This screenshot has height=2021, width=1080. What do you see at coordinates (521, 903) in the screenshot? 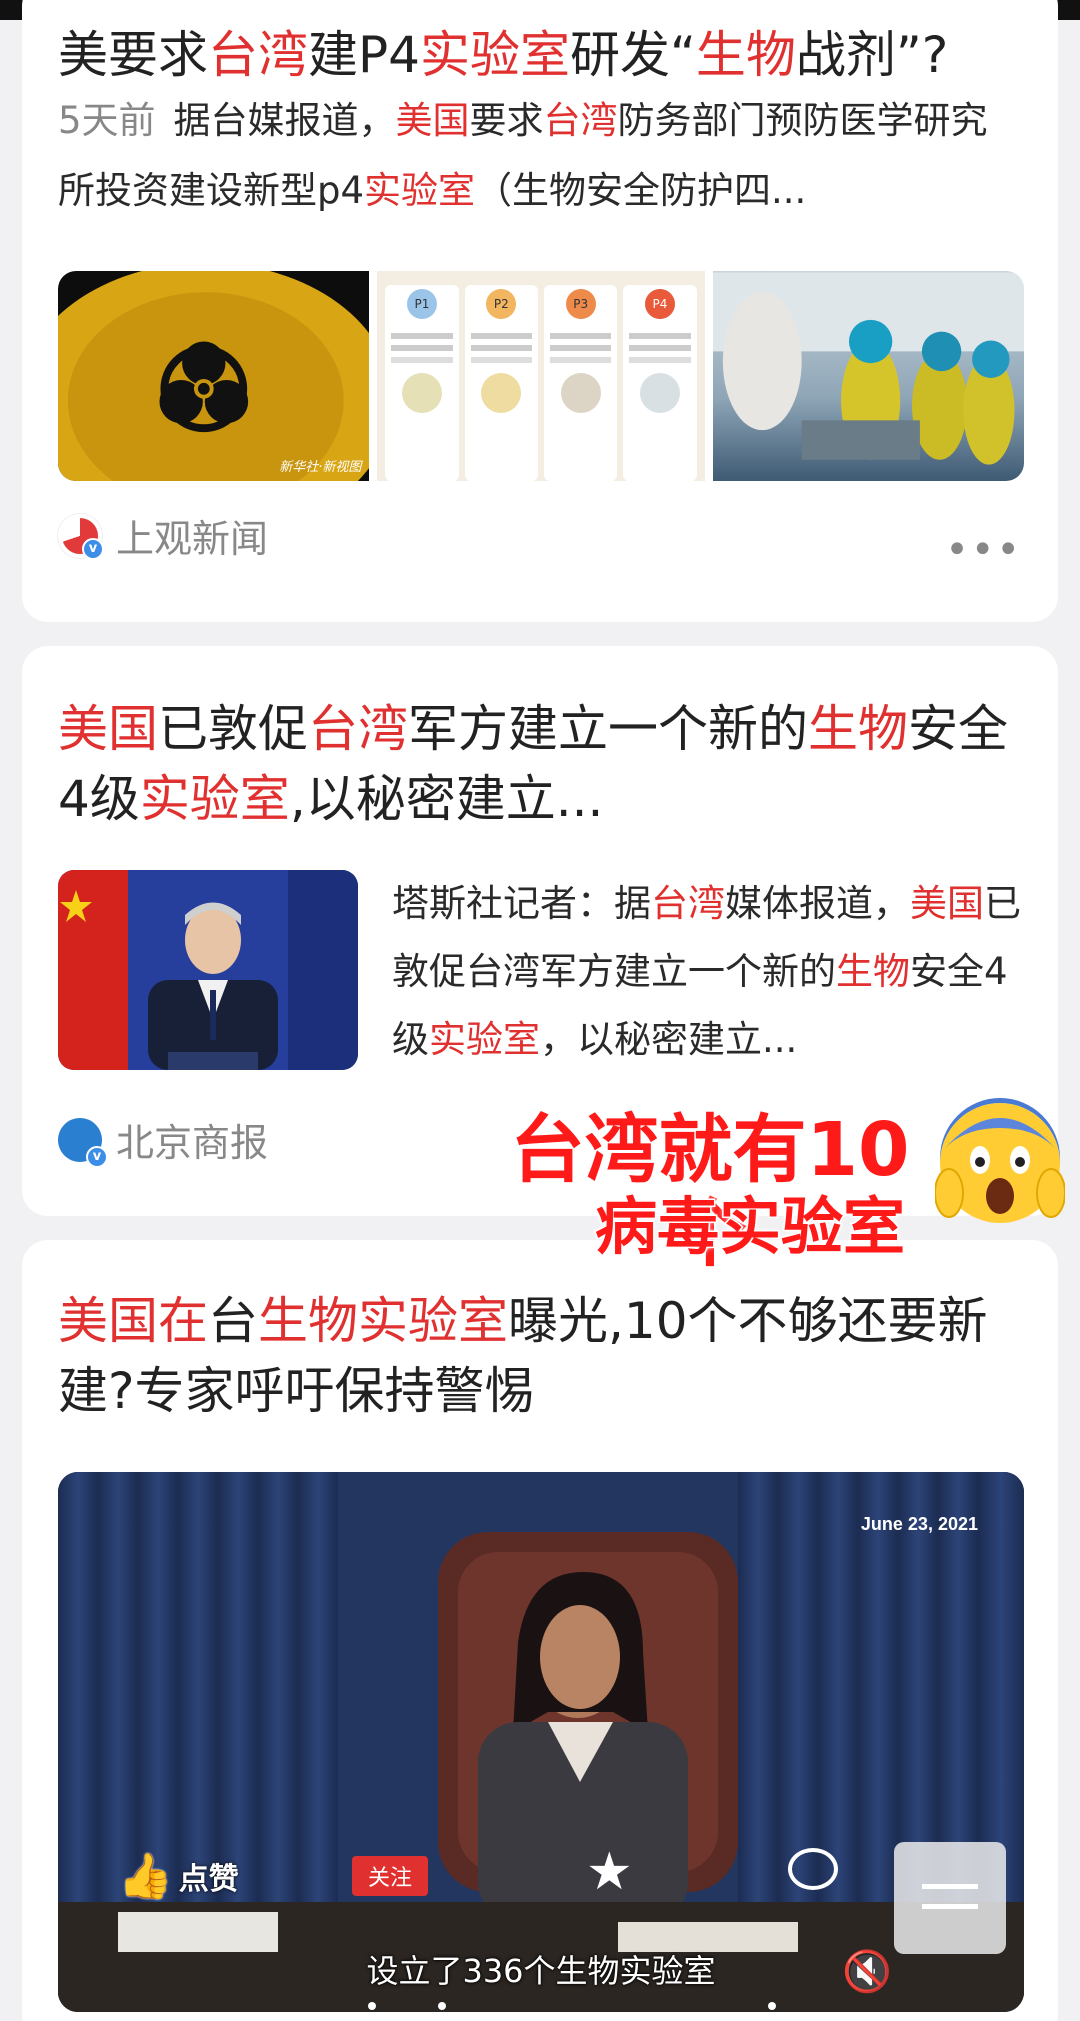
I see `text-segment: 塔斯社记者：据` at bounding box center [521, 903].